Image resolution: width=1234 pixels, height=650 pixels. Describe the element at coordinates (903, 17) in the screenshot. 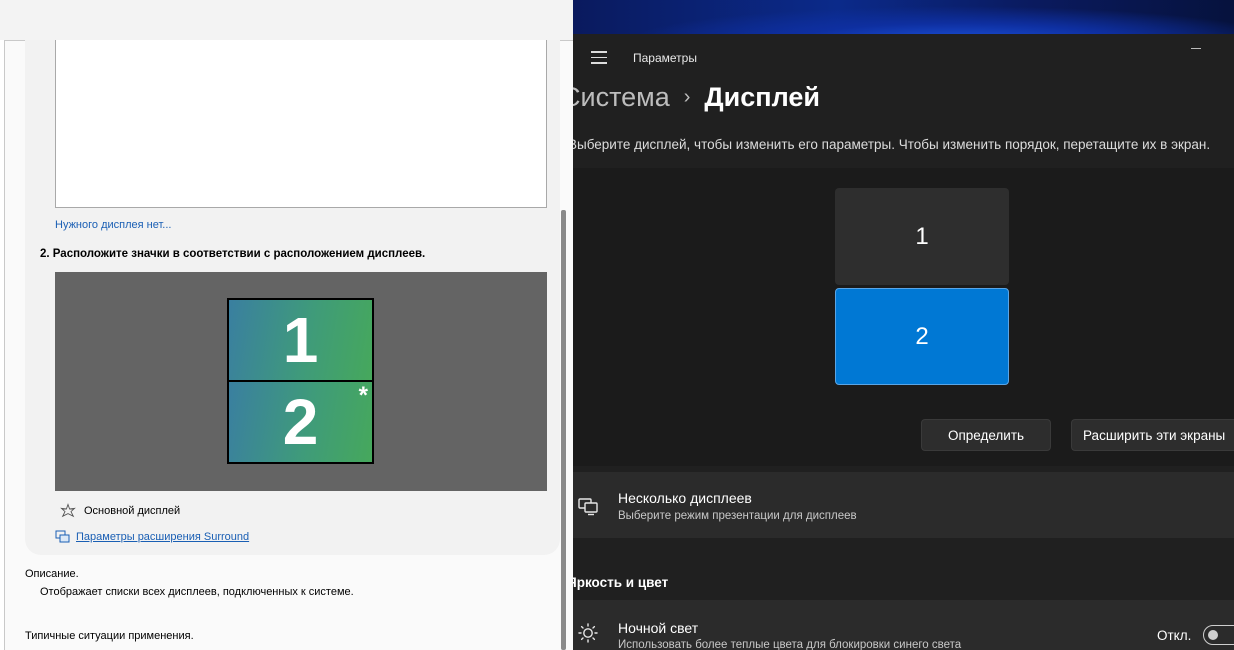

I see `desktop-wallpaper` at that location.